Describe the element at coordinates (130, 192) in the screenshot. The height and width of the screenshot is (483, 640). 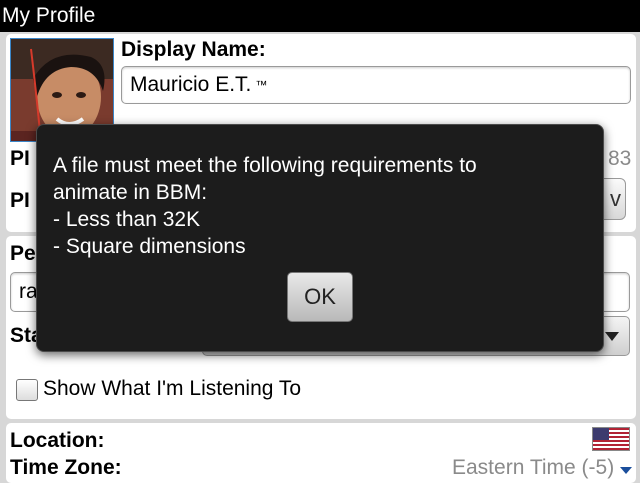
I see `dialog-message-line: animate in BBM:` at that location.